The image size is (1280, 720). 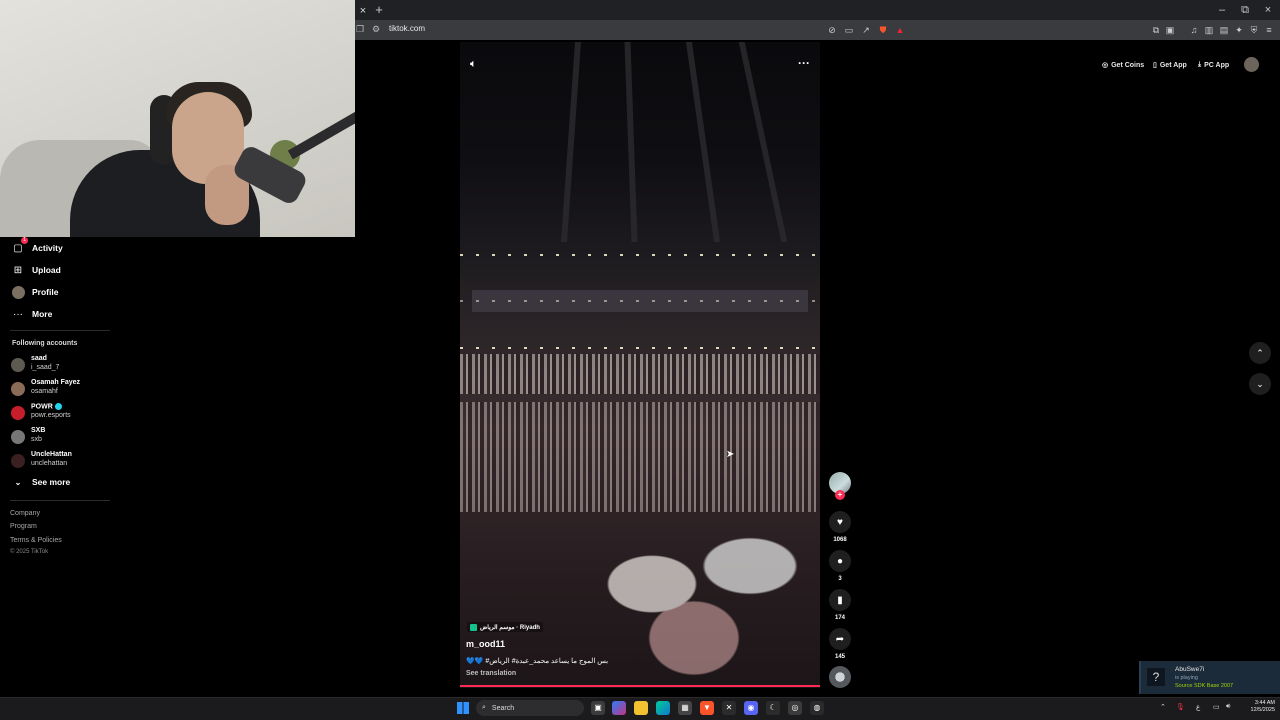 What do you see at coordinates (491, 673) in the screenshot?
I see `see-translation-link: See translation` at bounding box center [491, 673].